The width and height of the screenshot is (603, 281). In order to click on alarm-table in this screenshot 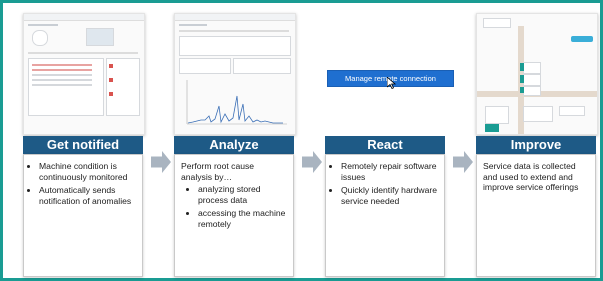, I will do `click(66, 87)`.